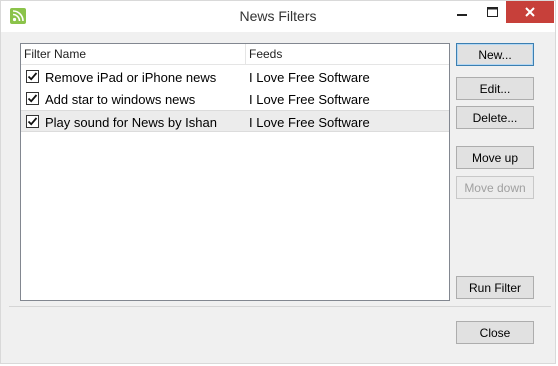 The image size is (558, 366). What do you see at coordinates (462, 12) in the screenshot?
I see `minimize-button` at bounding box center [462, 12].